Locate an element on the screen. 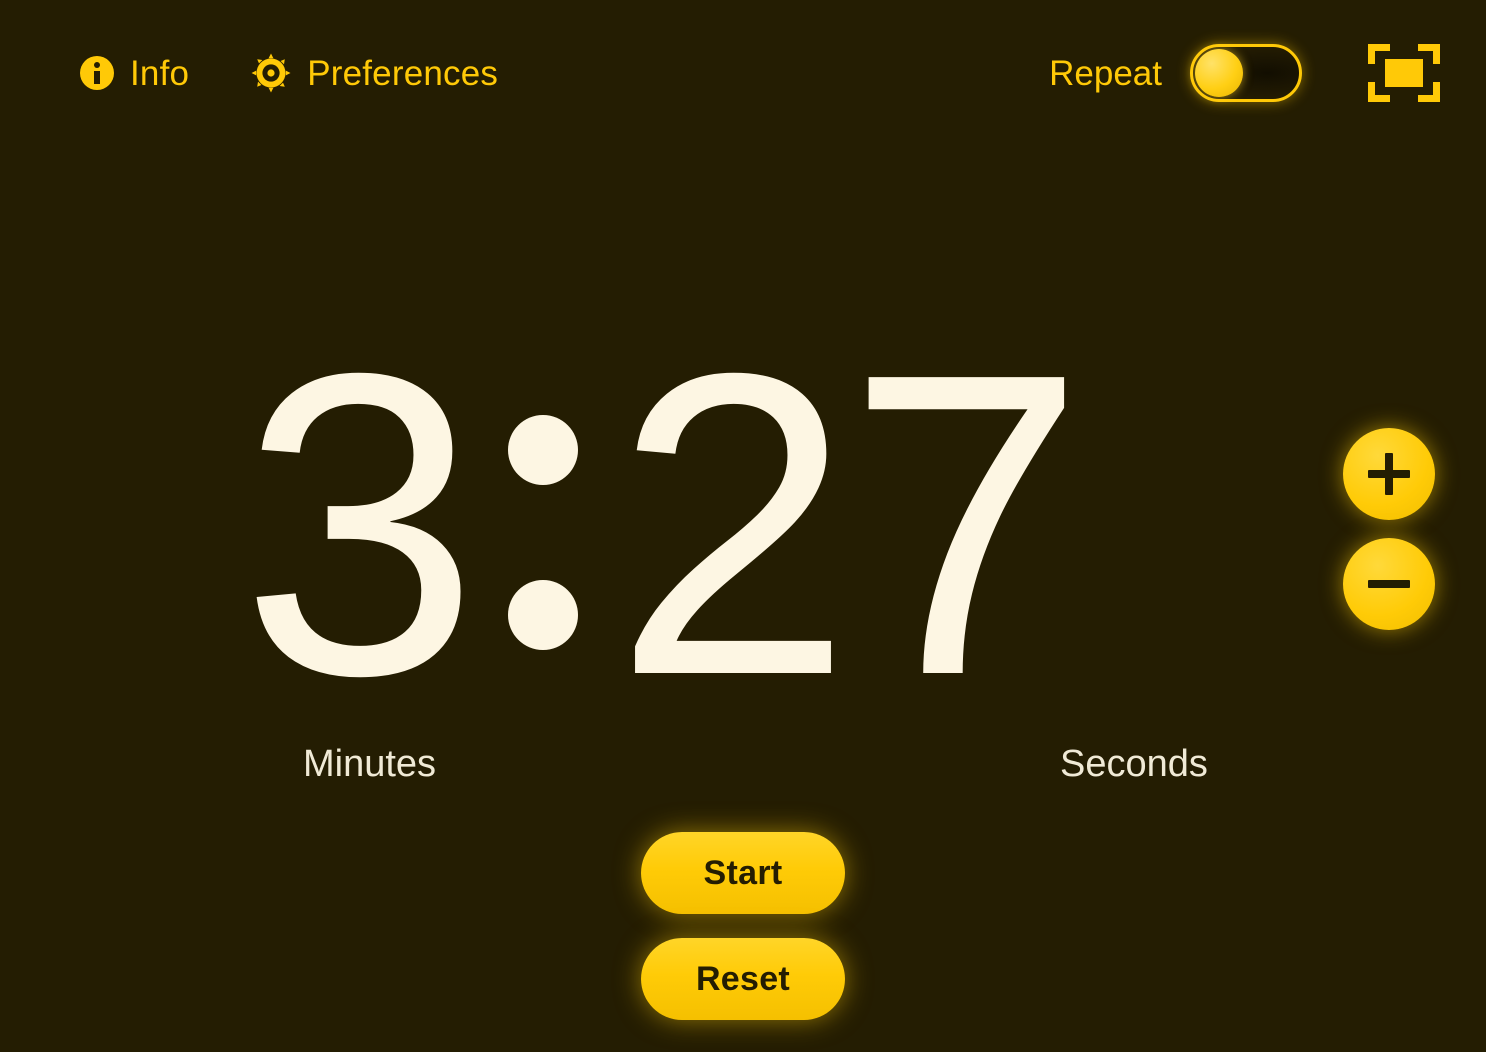 The height and width of the screenshot is (1052, 1486). timer-separator is located at coordinates (543, 525).